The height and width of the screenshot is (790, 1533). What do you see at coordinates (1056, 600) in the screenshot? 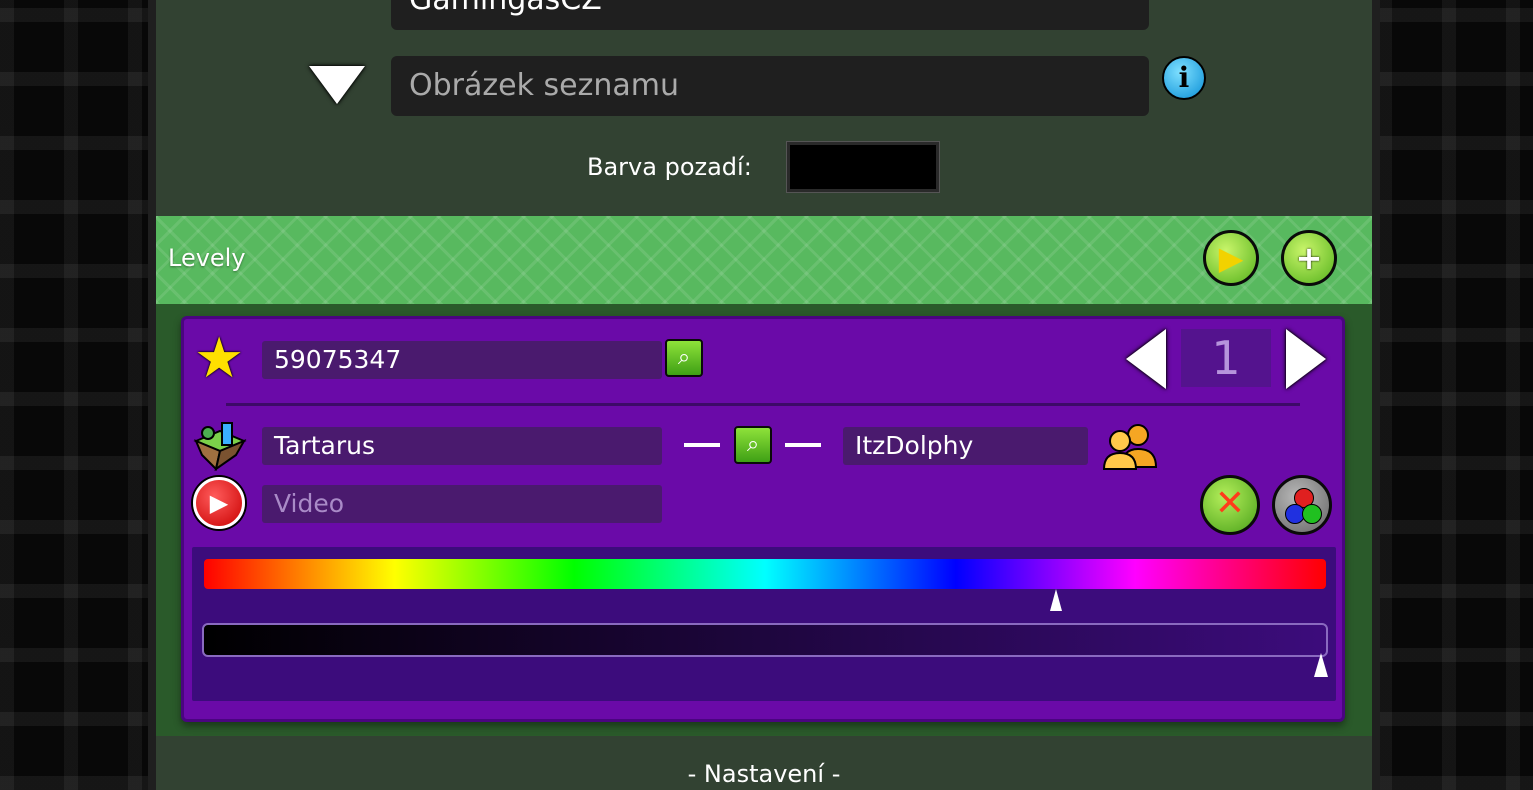
I see `hue-slider-handle` at bounding box center [1056, 600].